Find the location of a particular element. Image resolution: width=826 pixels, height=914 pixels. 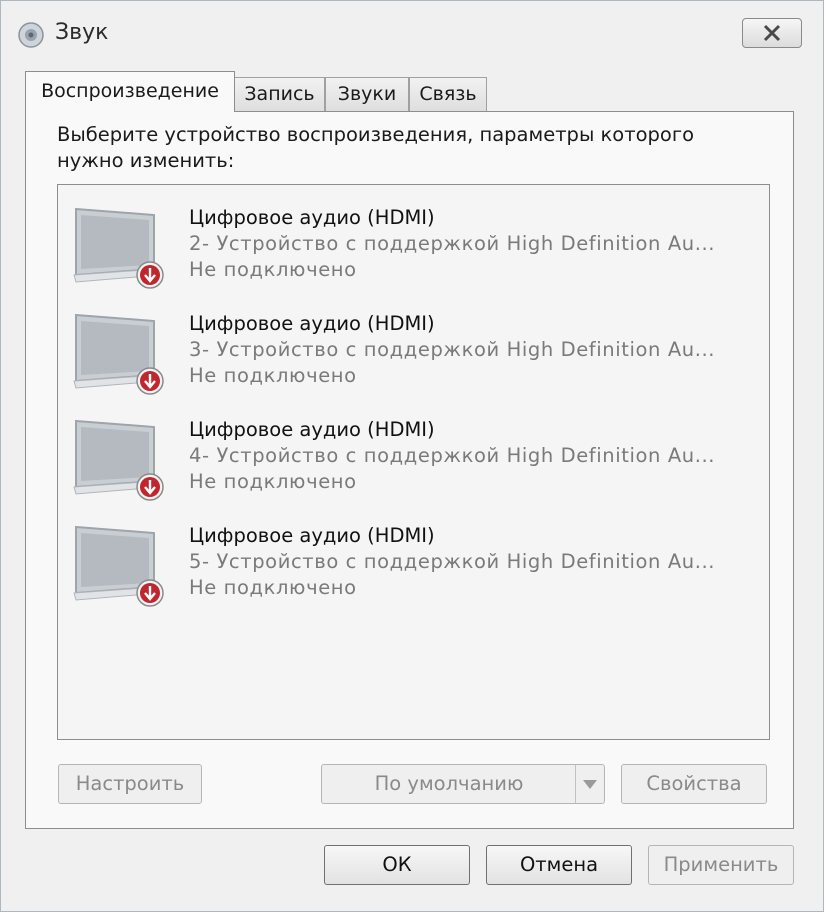

tab-recording-label: Запись is located at coordinates (279, 94).